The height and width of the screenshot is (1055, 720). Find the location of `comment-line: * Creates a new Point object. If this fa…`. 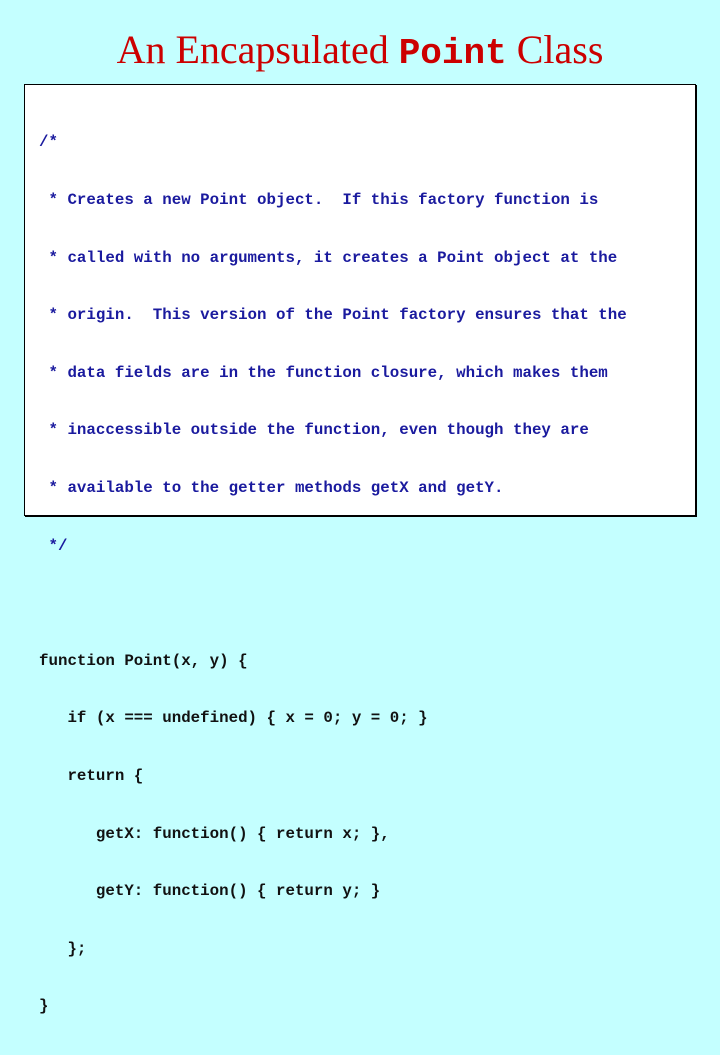

comment-line: * Creates a new Point object. If this fa… is located at coordinates (319, 200).